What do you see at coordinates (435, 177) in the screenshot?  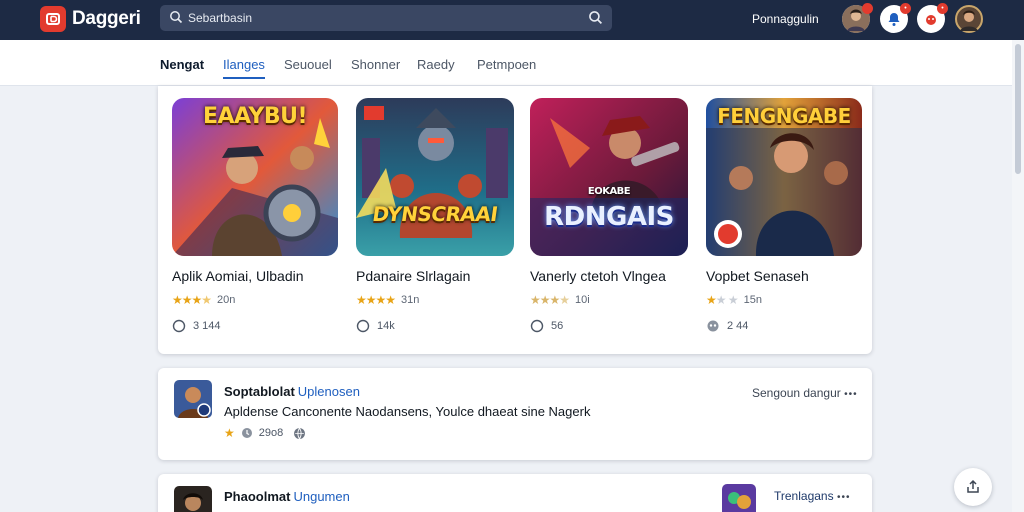 I see `game-cover-image: DYNSCRAAI` at bounding box center [435, 177].